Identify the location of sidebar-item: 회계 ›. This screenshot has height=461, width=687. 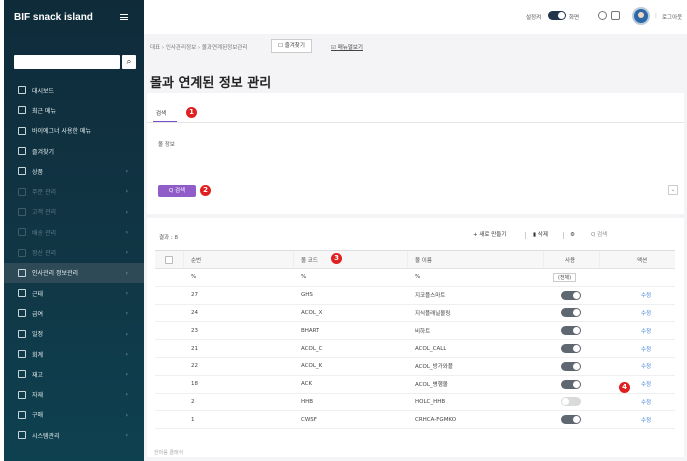
(74, 354).